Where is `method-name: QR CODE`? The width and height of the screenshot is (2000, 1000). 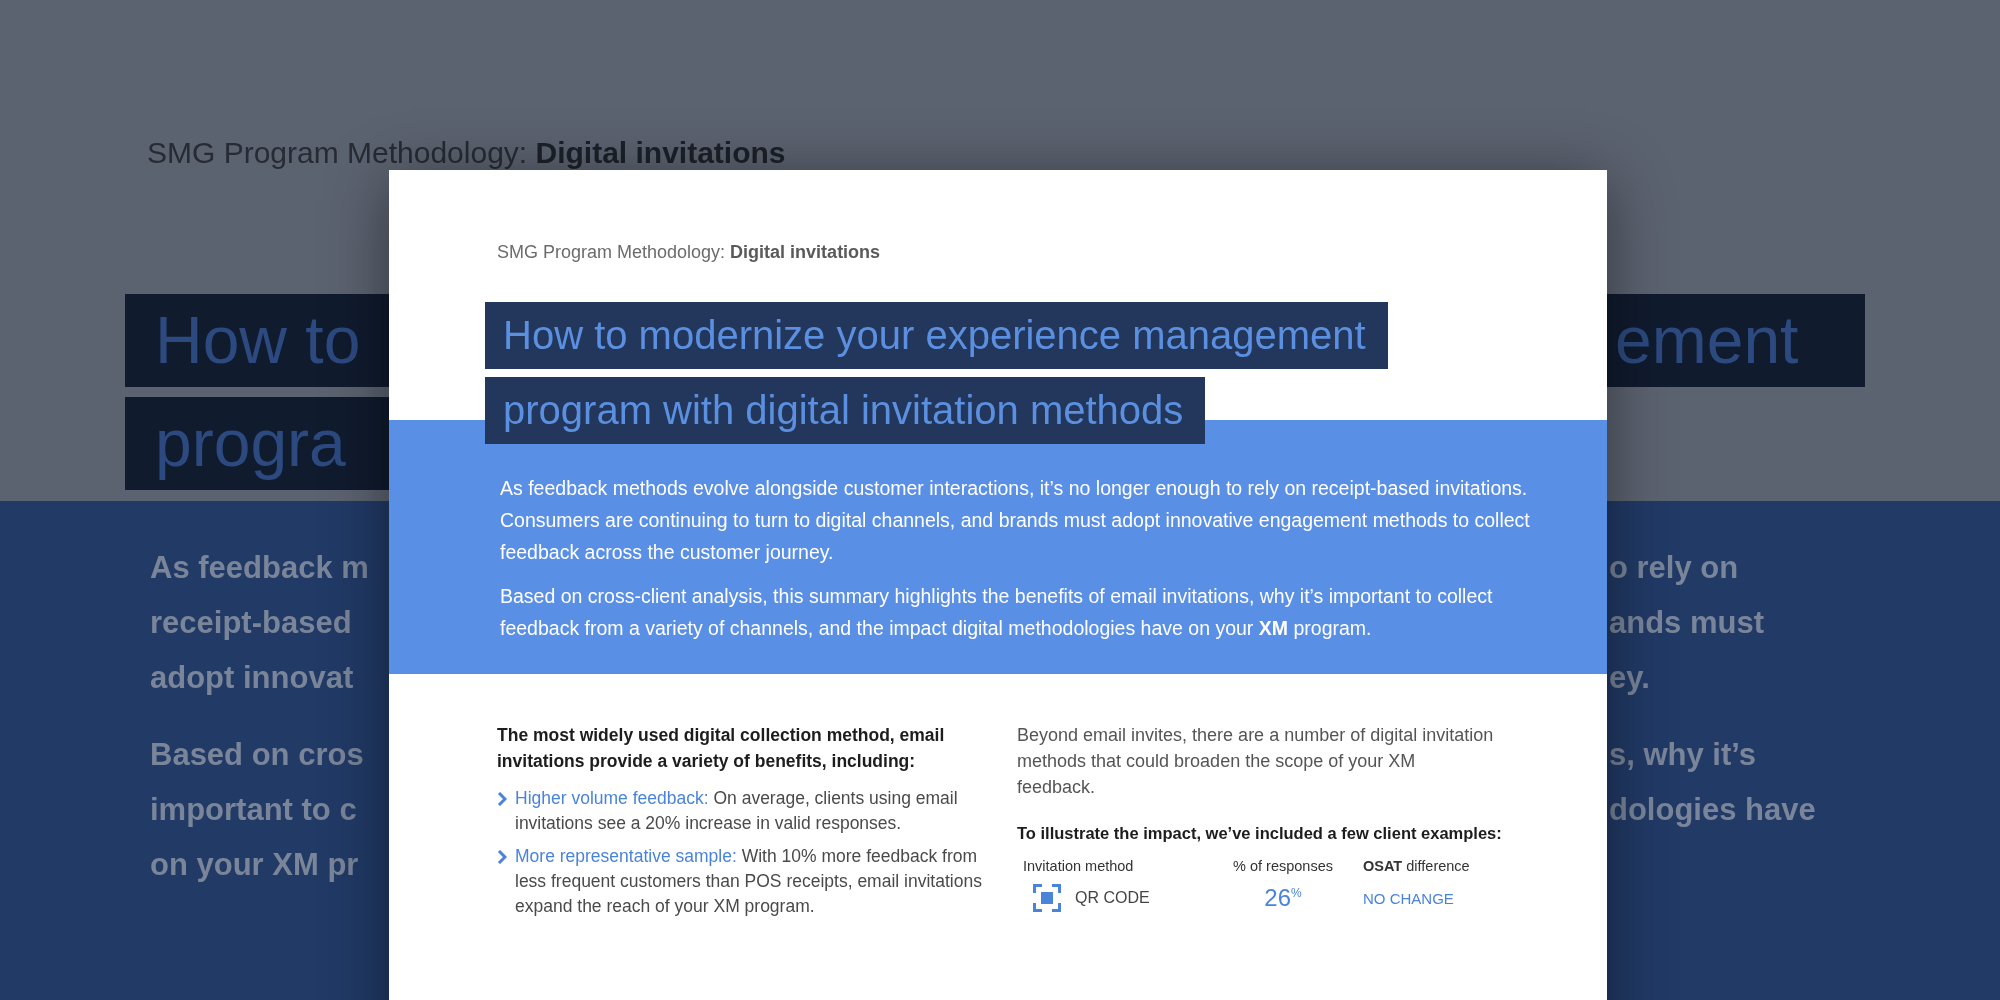
method-name: QR CODE is located at coordinates (1112, 898).